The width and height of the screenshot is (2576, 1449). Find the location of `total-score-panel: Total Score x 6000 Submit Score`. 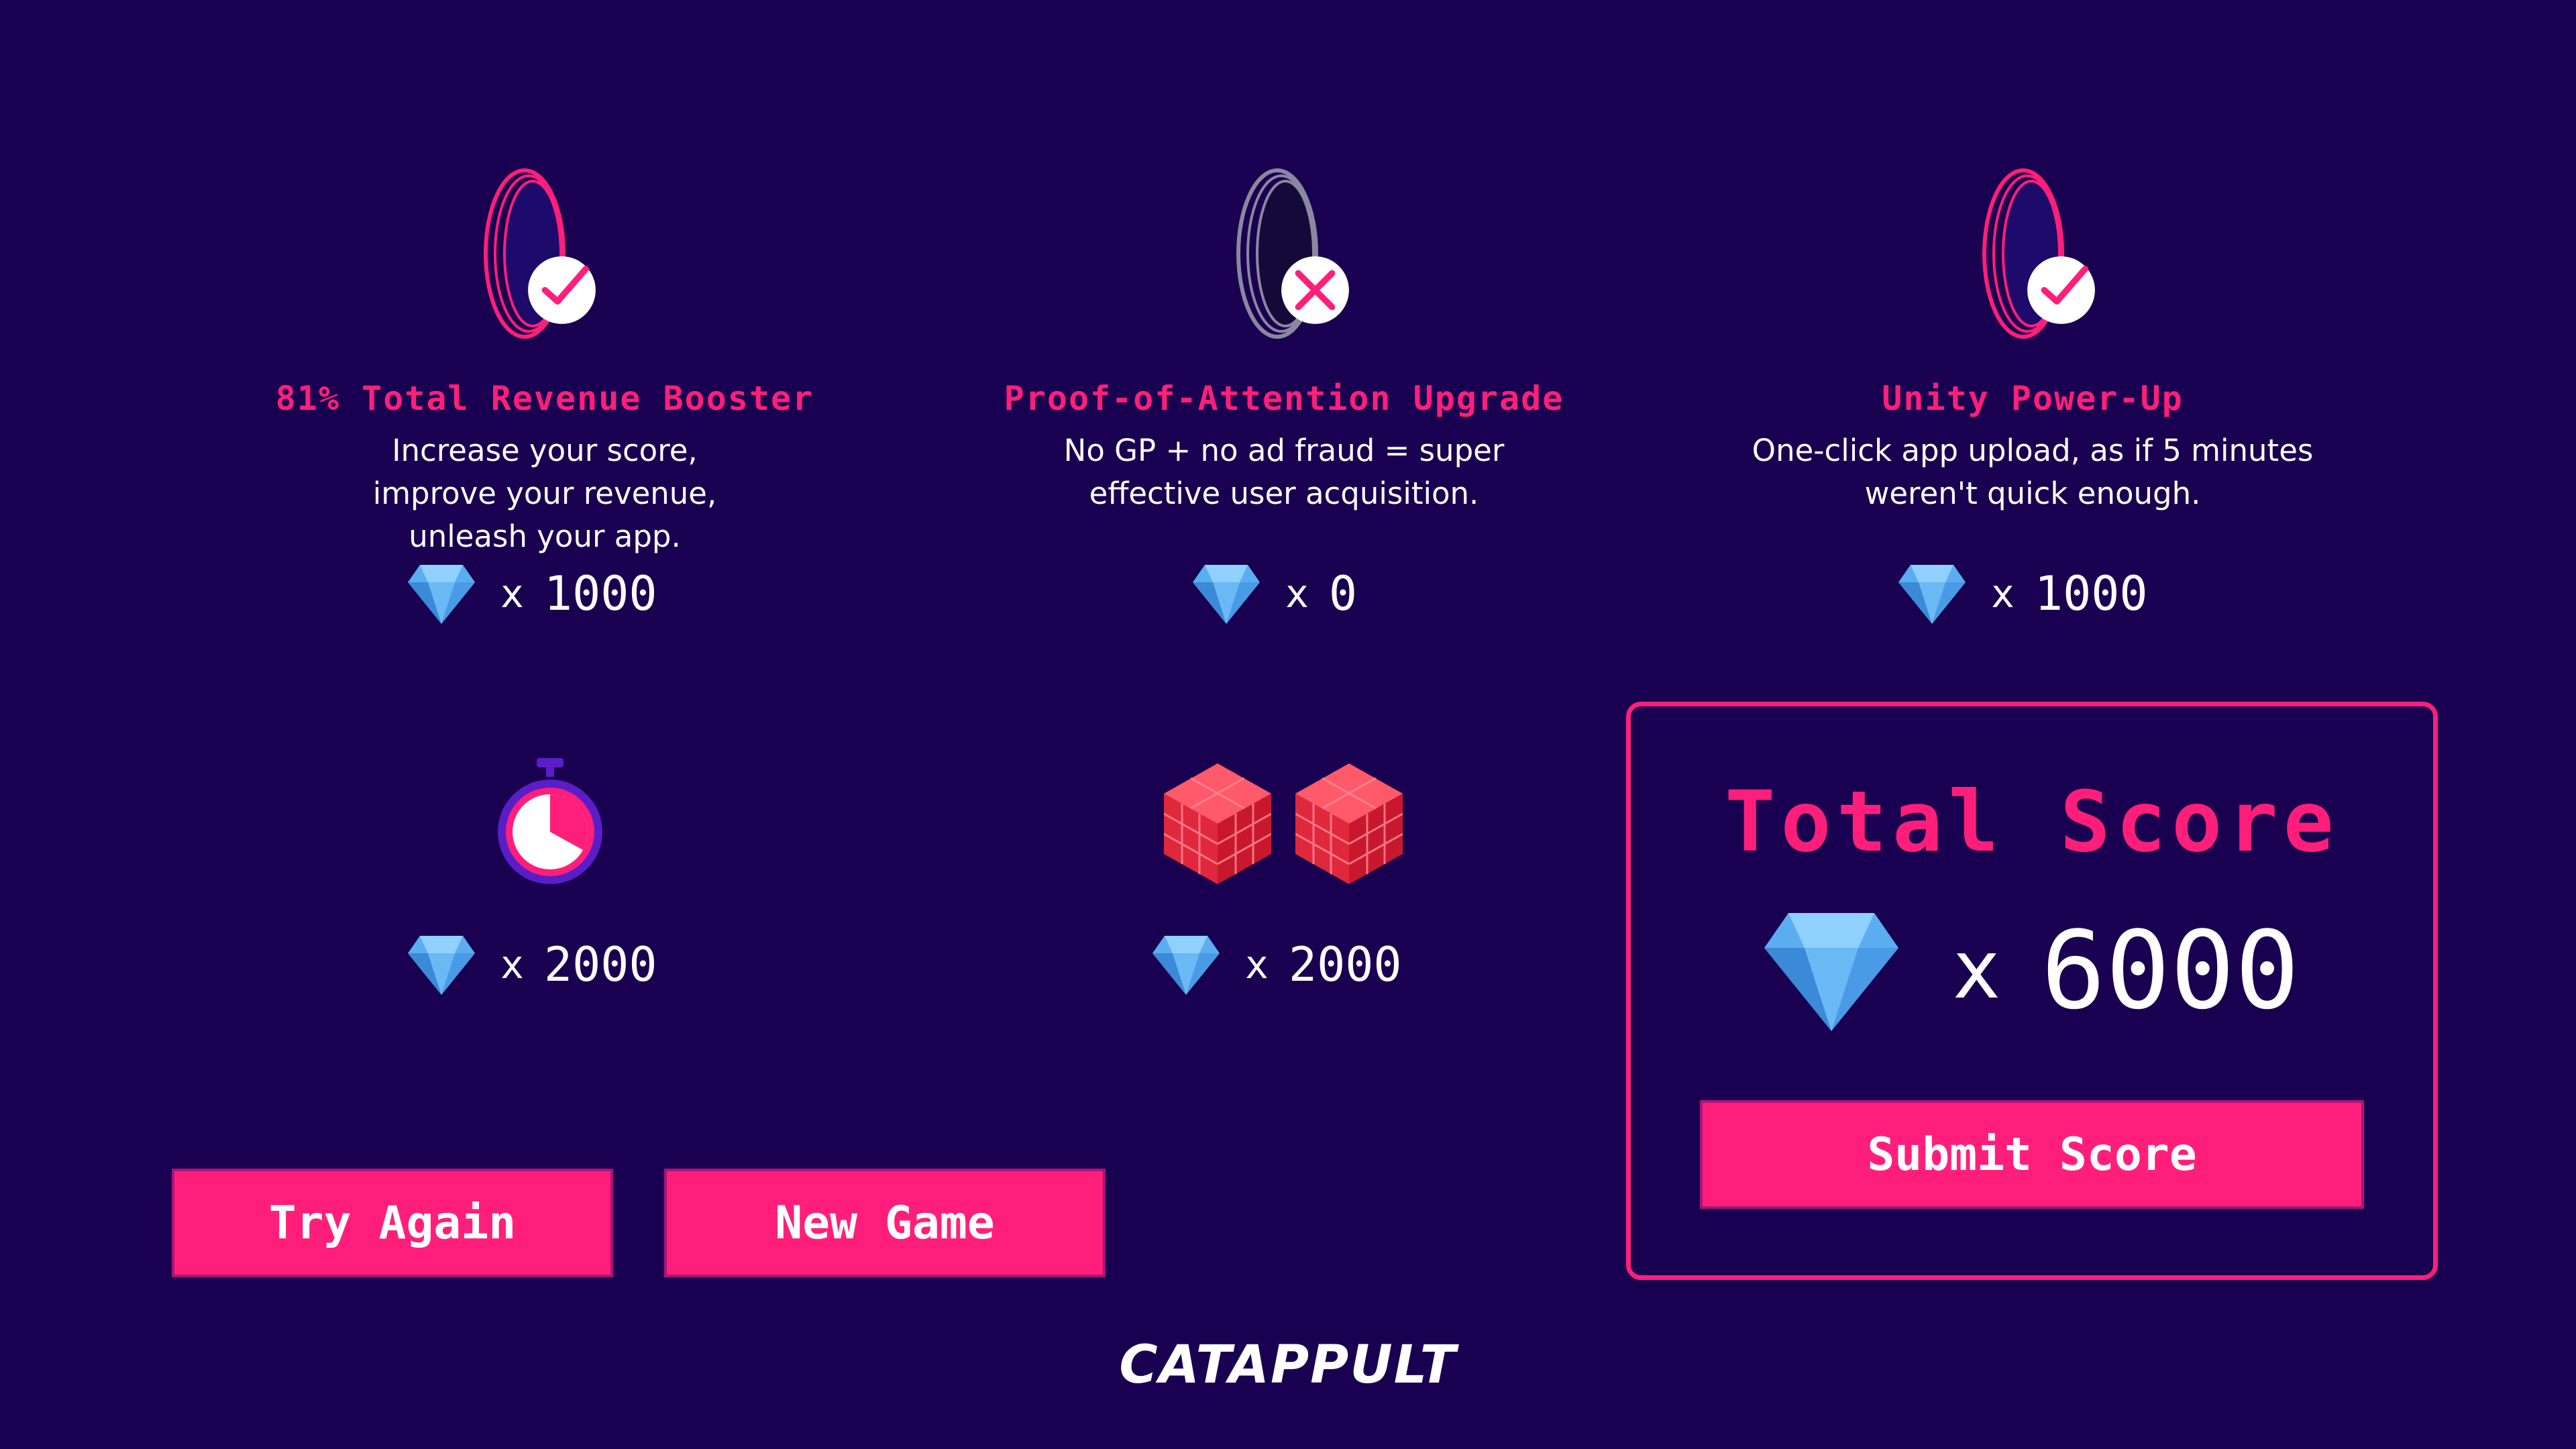

total-score-panel: Total Score x 6000 Submit Score is located at coordinates (2032, 991).